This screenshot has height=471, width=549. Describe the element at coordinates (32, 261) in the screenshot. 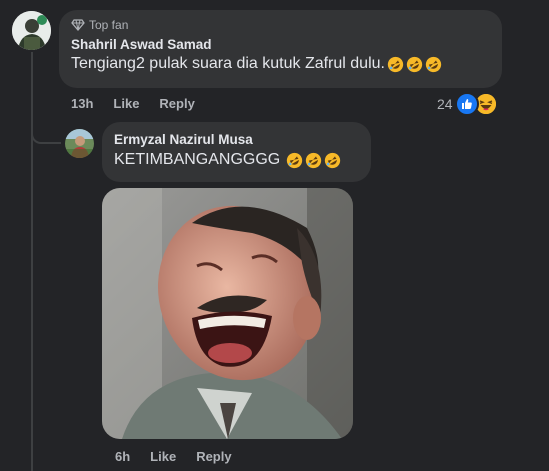

I see `thread-line-main` at that location.